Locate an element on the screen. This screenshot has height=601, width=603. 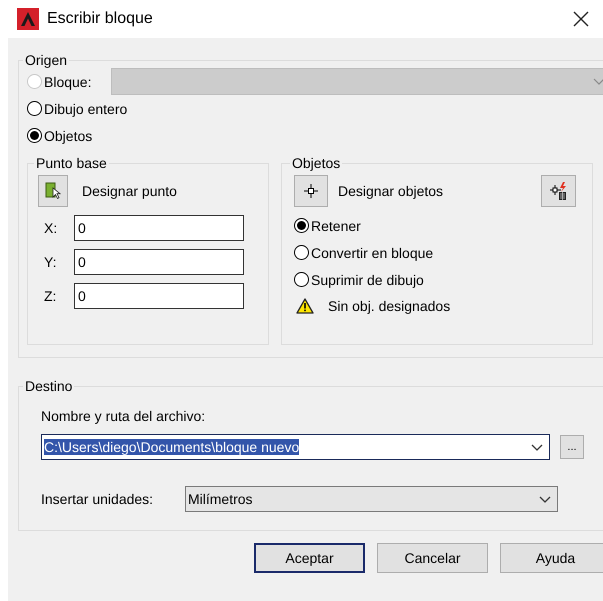
select-objects-button is located at coordinates (311, 191).